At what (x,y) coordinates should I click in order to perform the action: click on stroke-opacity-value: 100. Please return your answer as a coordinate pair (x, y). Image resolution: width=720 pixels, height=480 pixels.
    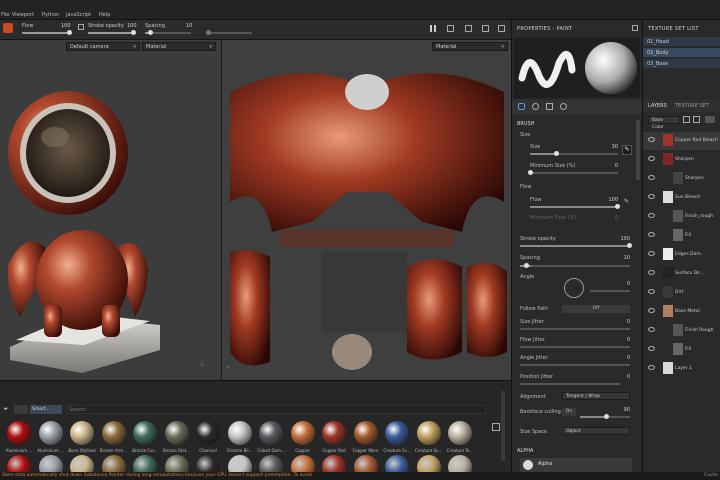
    Looking at the image, I should click on (624, 239).